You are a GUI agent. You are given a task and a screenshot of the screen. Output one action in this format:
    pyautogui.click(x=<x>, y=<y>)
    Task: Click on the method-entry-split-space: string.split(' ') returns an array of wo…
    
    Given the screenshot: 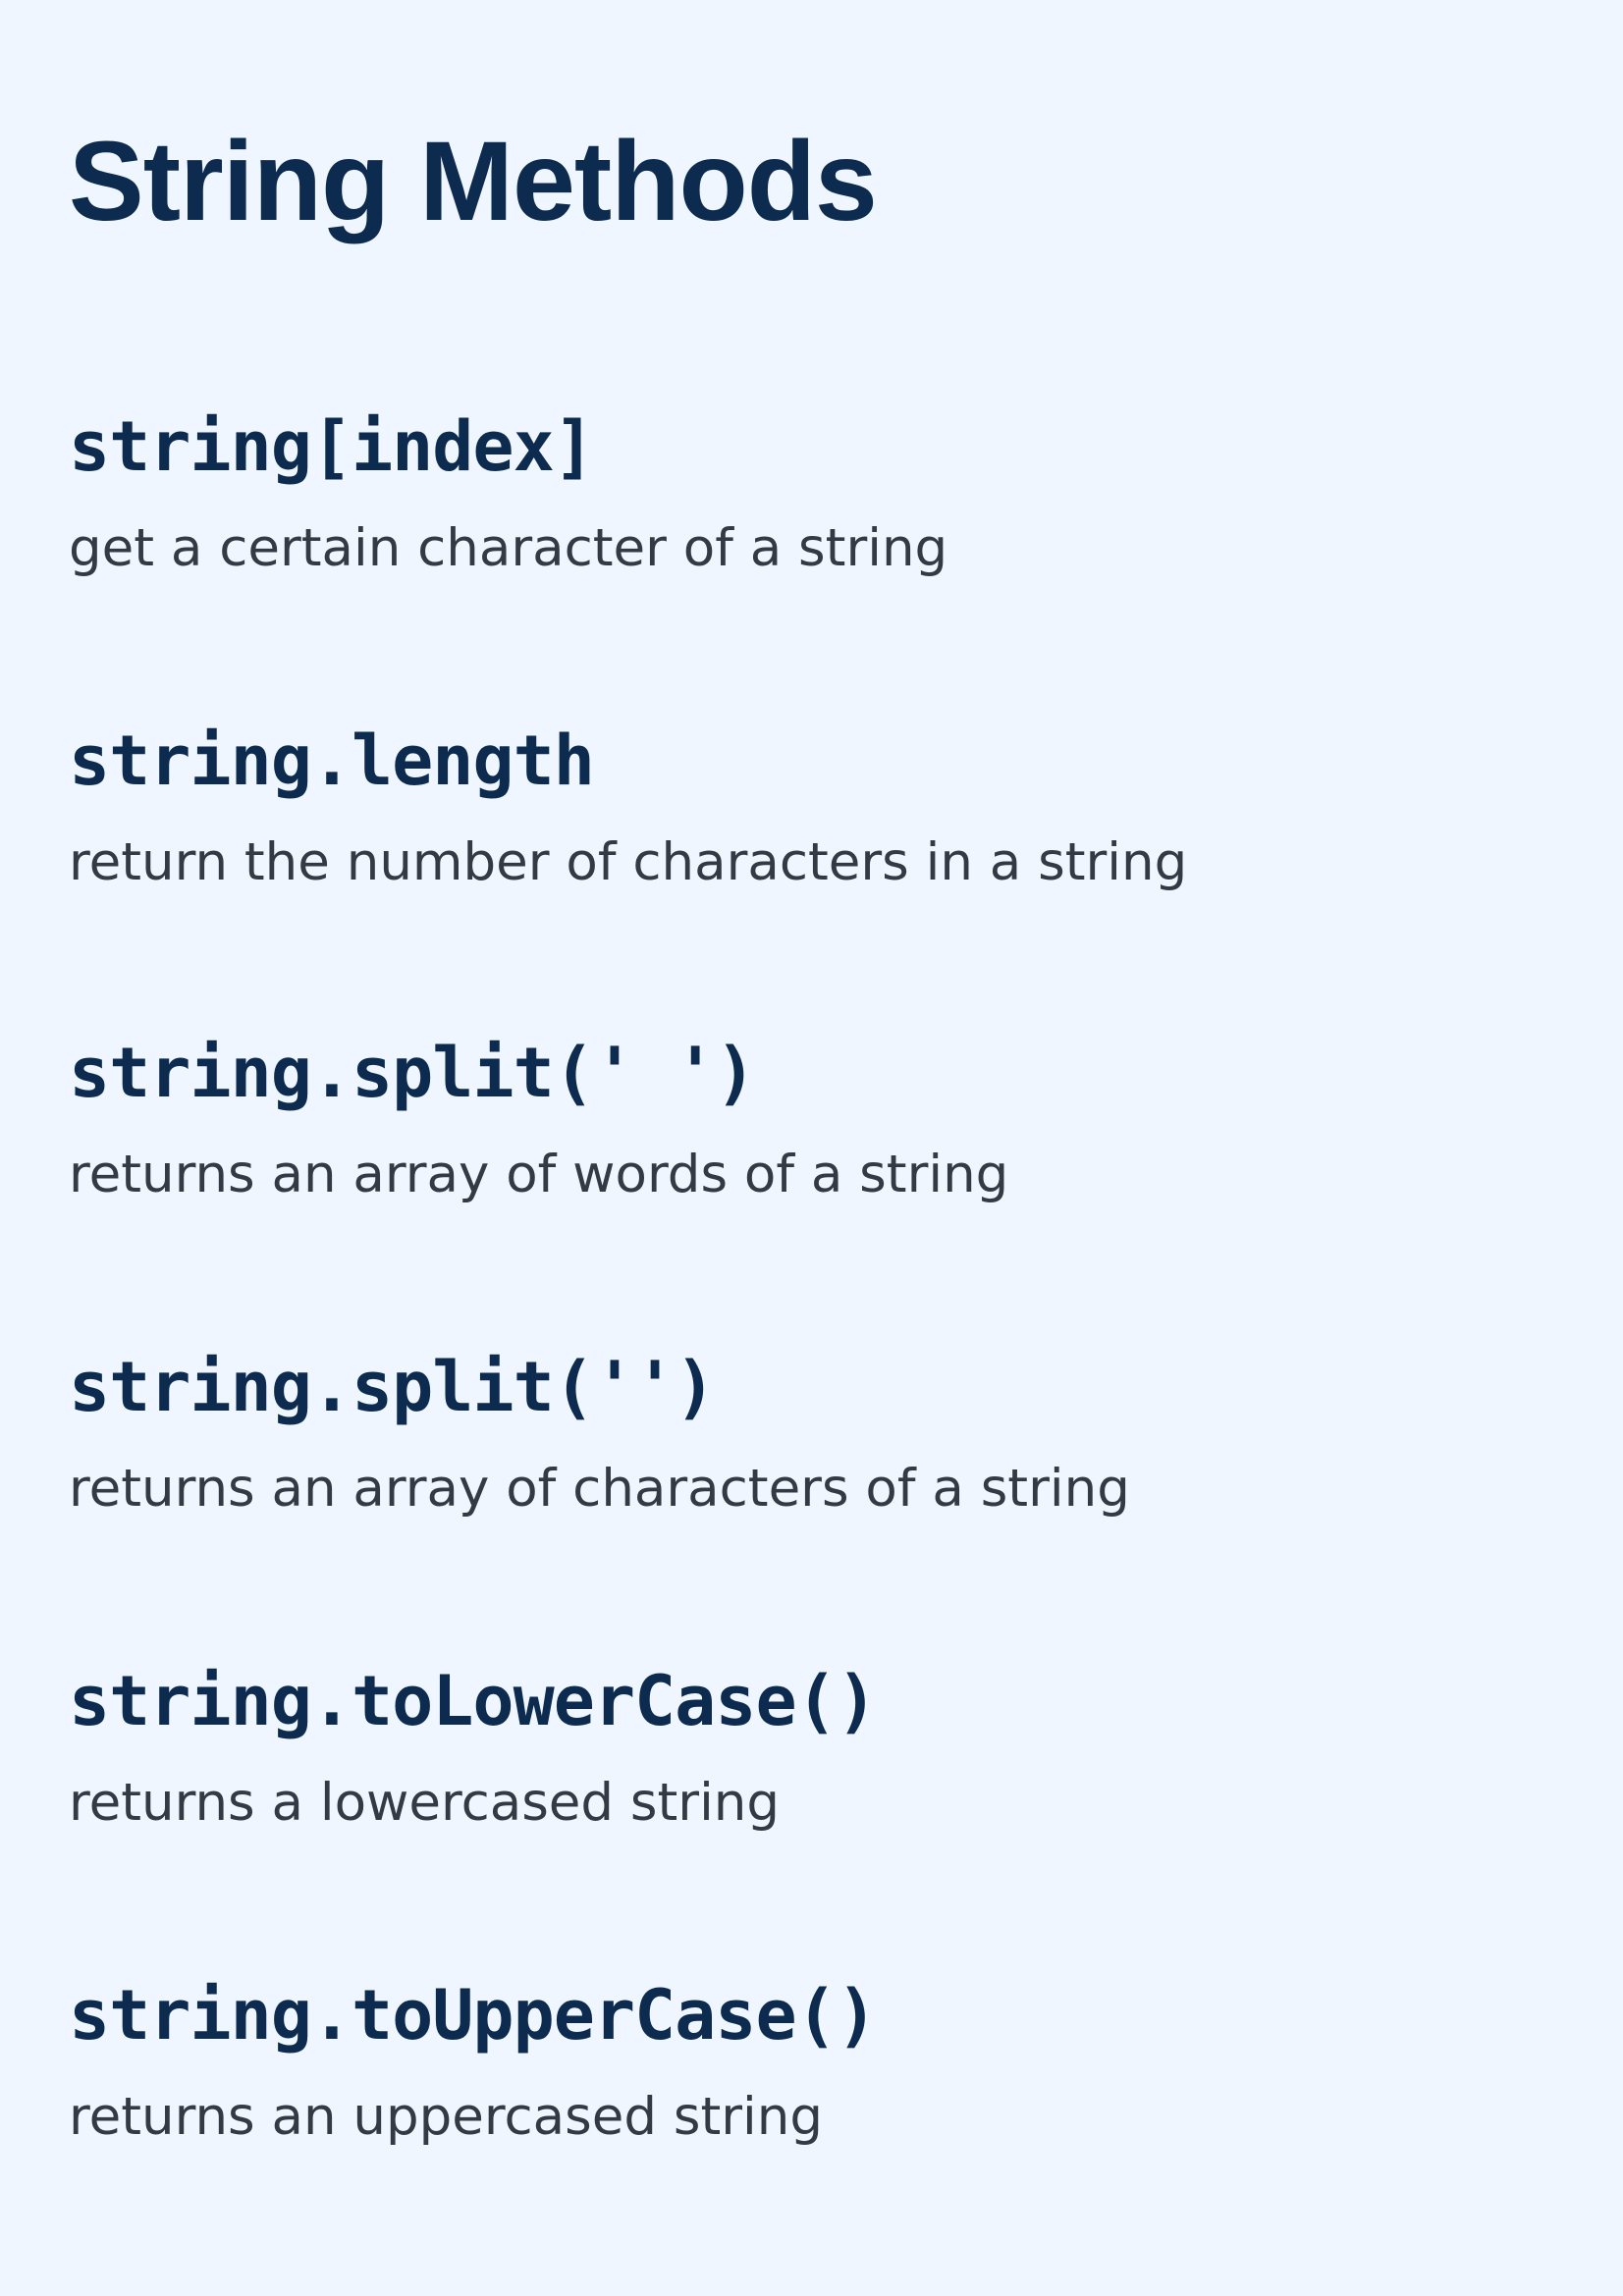 What is the action you would take?
    pyautogui.click(x=834, y=1147)
    